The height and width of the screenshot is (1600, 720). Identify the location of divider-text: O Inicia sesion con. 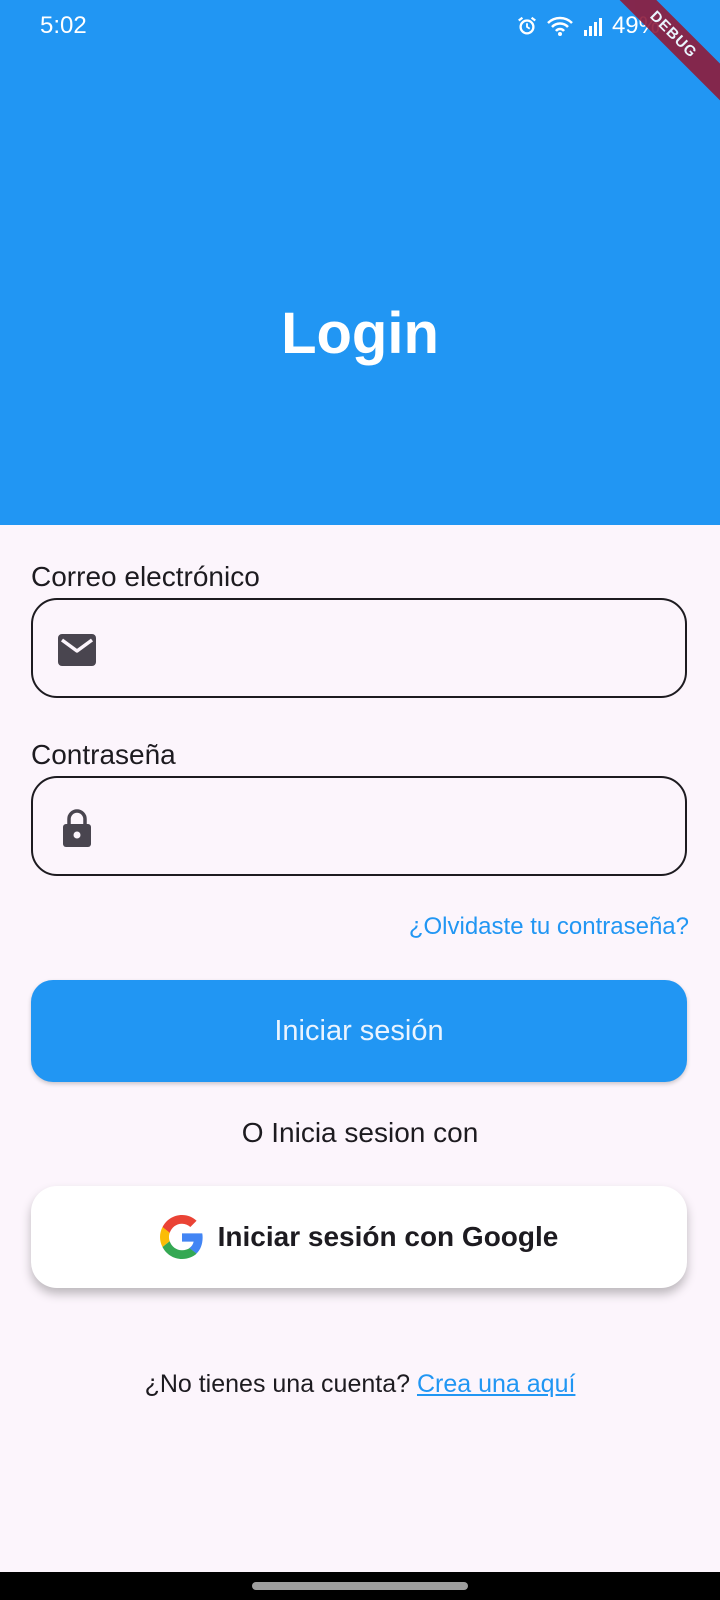
(360, 1132).